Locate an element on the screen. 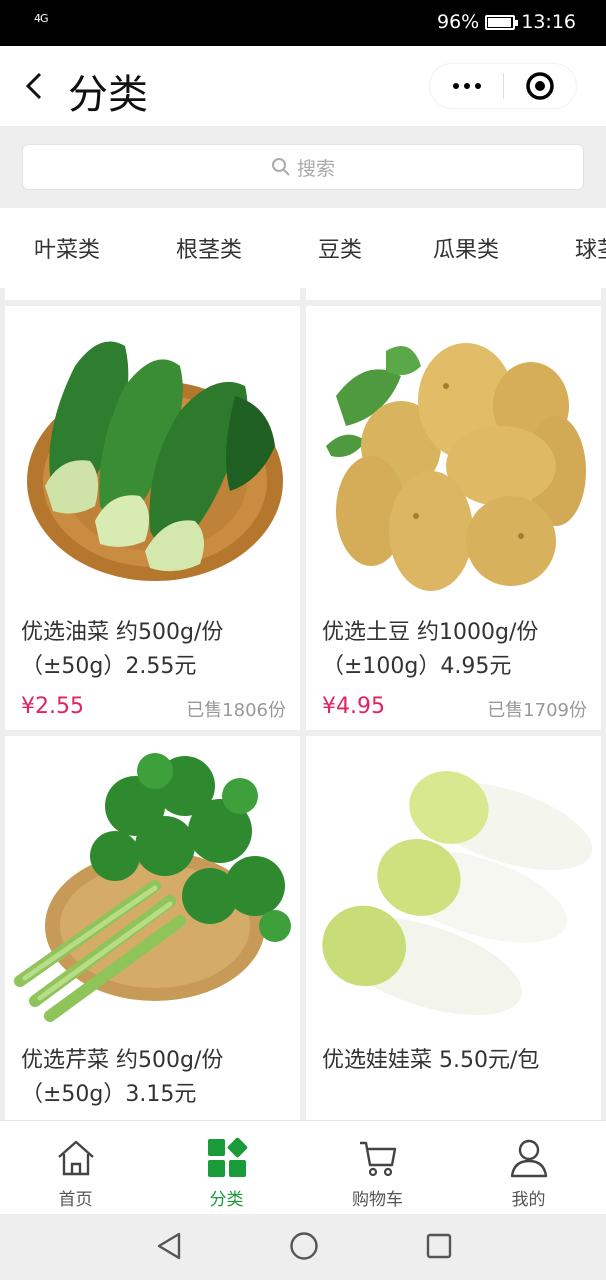 The width and height of the screenshot is (606, 1280). status-bar: 4G 96% 13:16 is located at coordinates (303, 23).